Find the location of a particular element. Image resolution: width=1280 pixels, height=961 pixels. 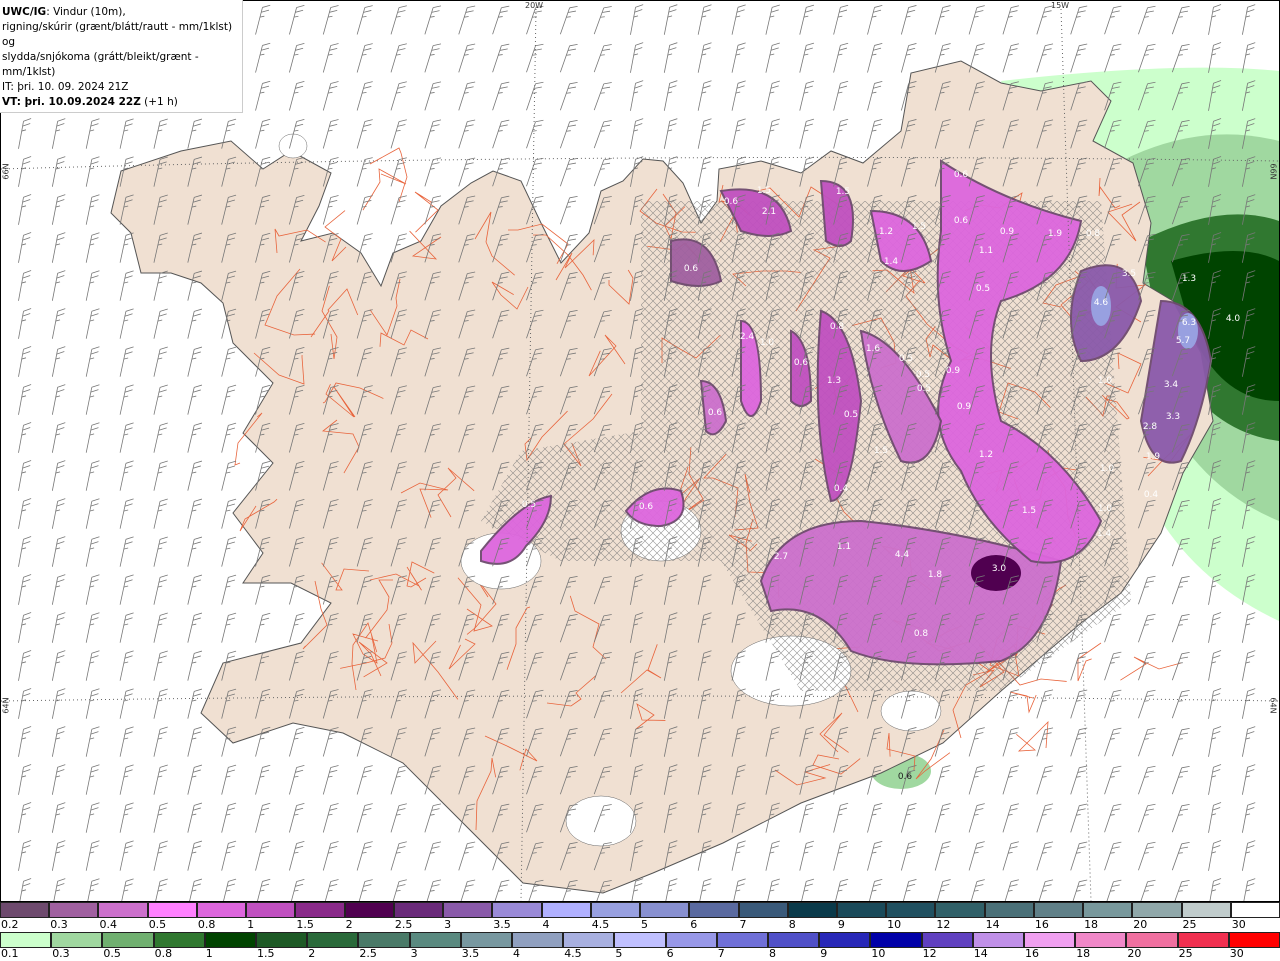

legend-label: 16 is located at coordinates (1032, 953).